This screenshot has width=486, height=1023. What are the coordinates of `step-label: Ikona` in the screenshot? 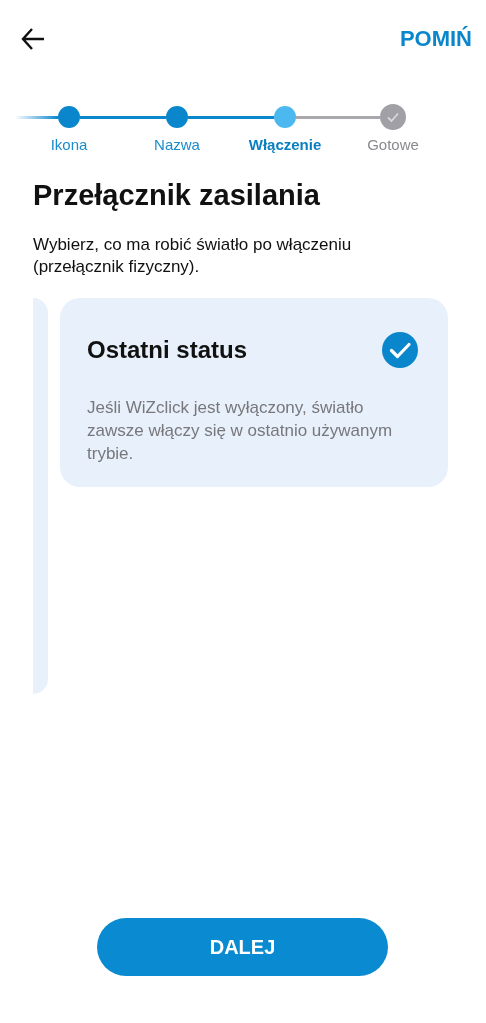 It's located at (69, 144).